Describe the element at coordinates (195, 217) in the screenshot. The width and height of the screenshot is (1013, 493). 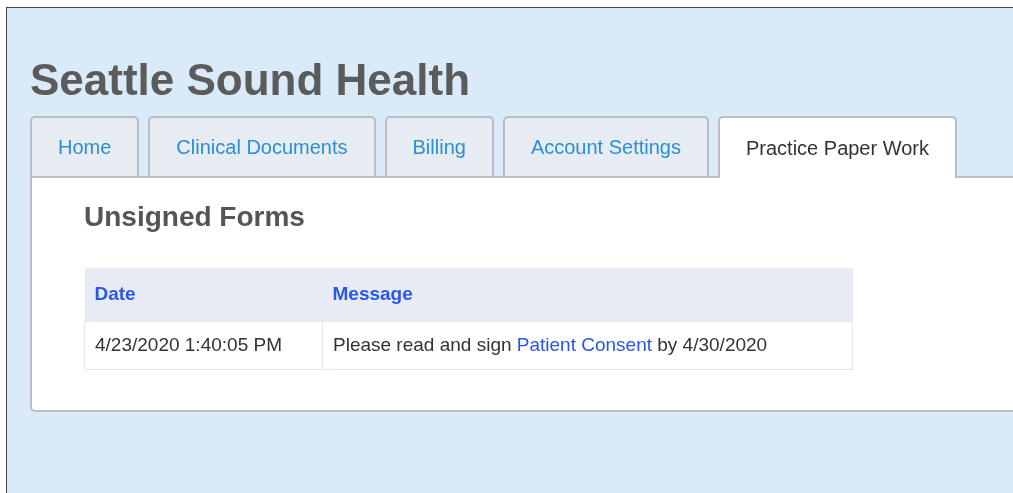
I see `section-title: Unsigned Forms` at that location.